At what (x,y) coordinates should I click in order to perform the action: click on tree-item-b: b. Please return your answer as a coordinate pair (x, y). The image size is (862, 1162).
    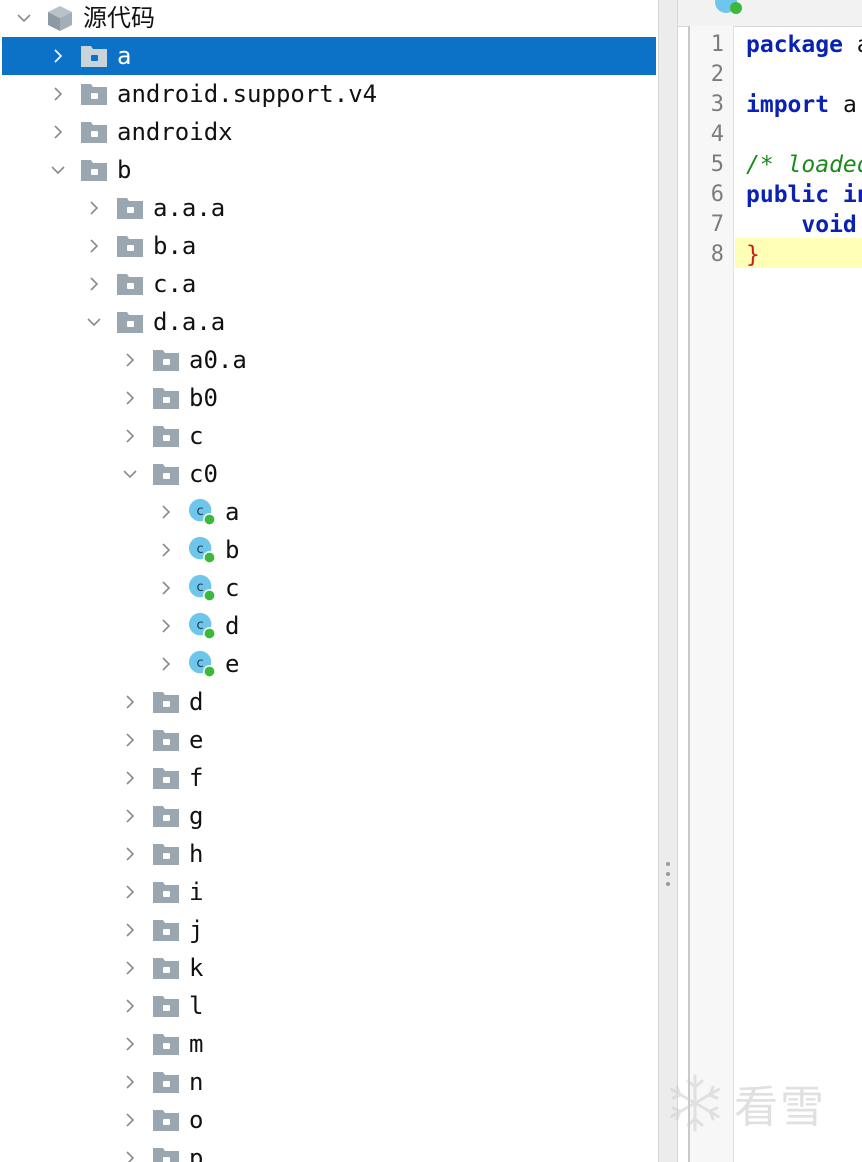
    Looking at the image, I should click on (329, 170).